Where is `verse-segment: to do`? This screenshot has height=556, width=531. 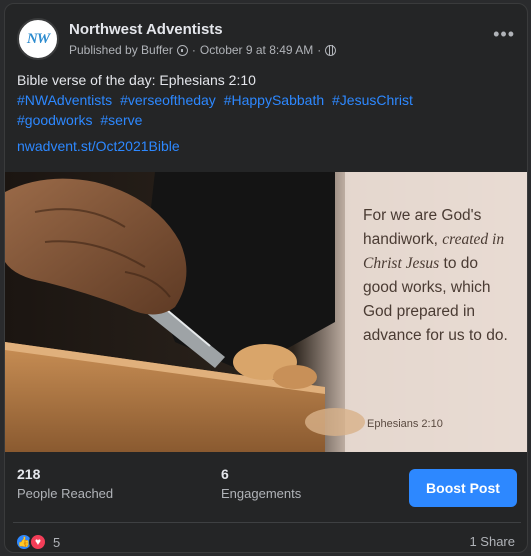
verse-segment: to do is located at coordinates (461, 263).